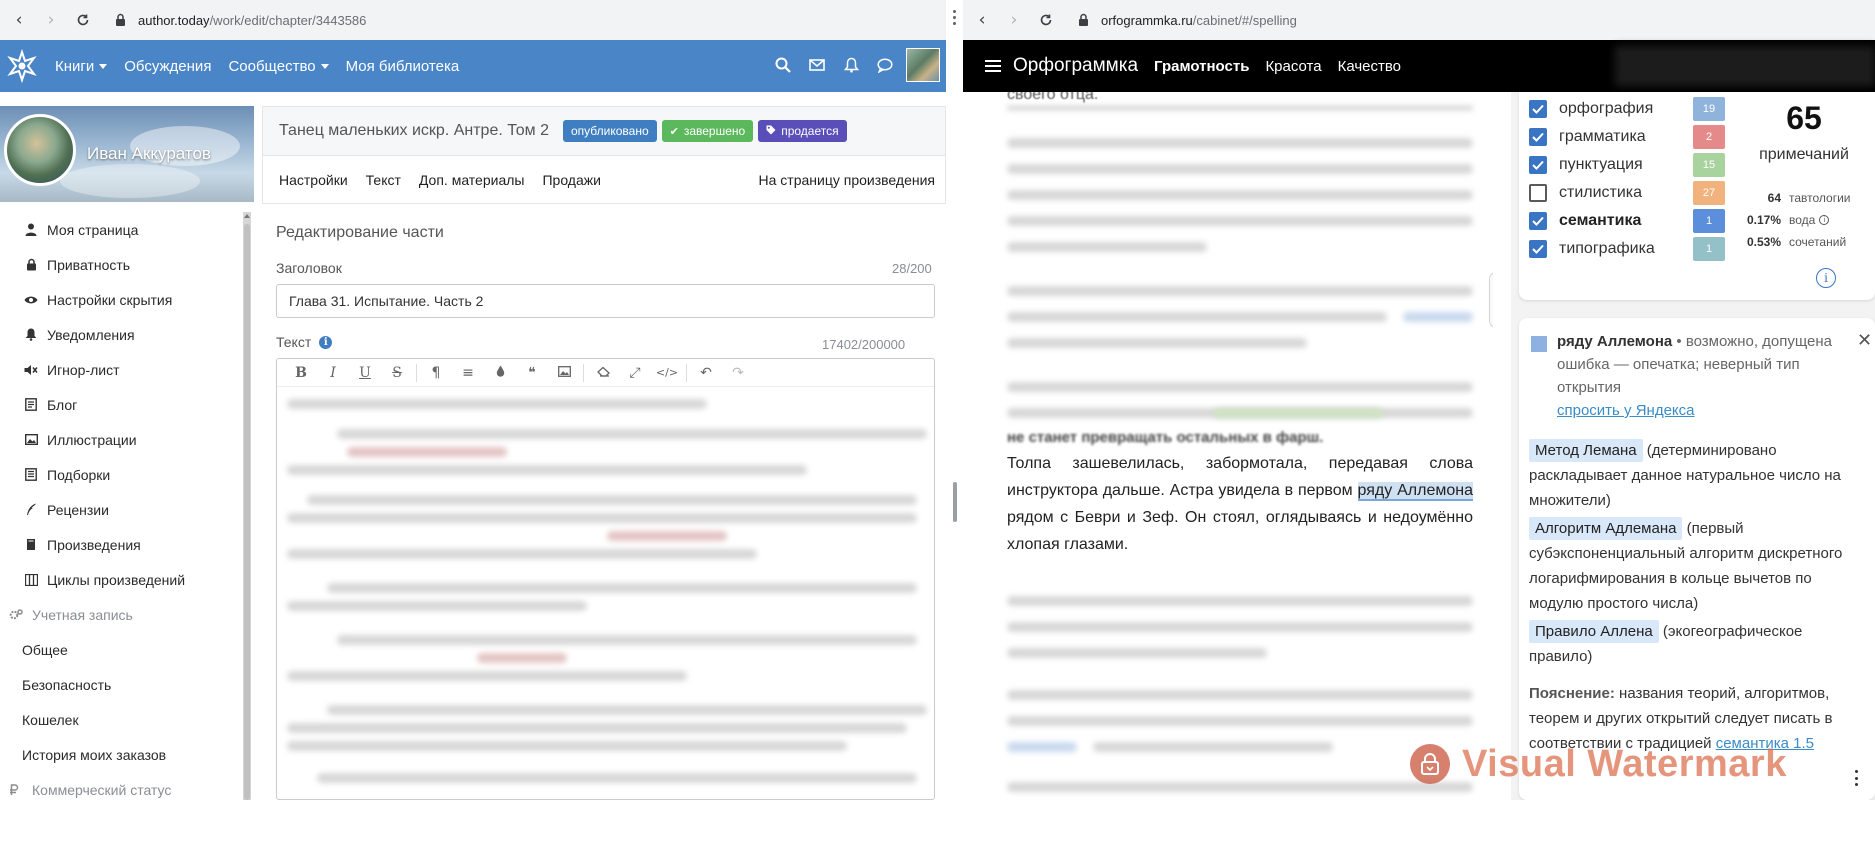 This screenshot has height=847, width=1875. What do you see at coordinates (123, 474) in the screenshot?
I see `sidebar-item-collections: Подборки` at bounding box center [123, 474].